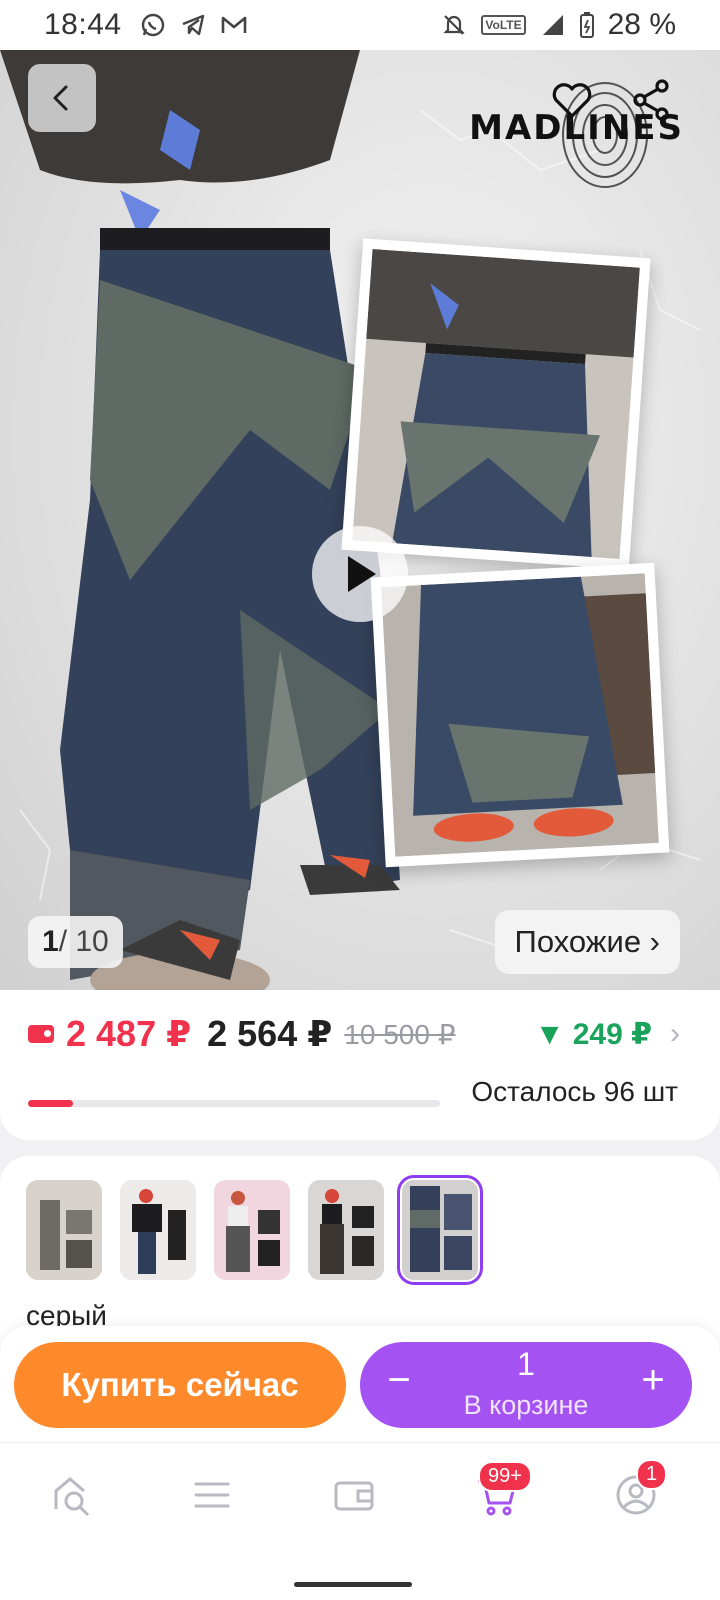  What do you see at coordinates (572, 100) in the screenshot?
I see `favorite-heart-icon` at bounding box center [572, 100].